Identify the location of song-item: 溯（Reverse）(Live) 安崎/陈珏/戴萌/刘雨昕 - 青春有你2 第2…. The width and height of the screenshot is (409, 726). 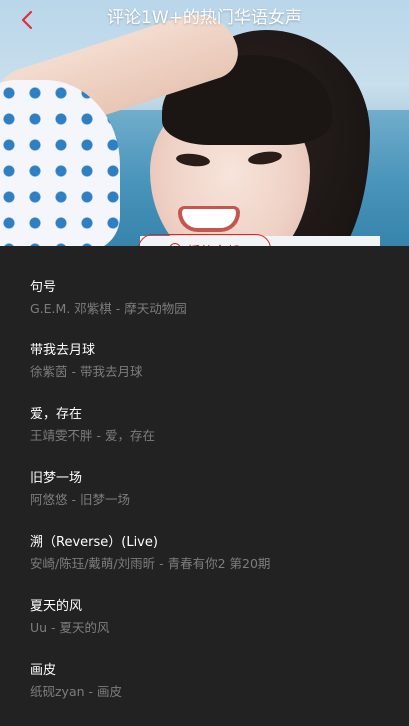
(204, 536).